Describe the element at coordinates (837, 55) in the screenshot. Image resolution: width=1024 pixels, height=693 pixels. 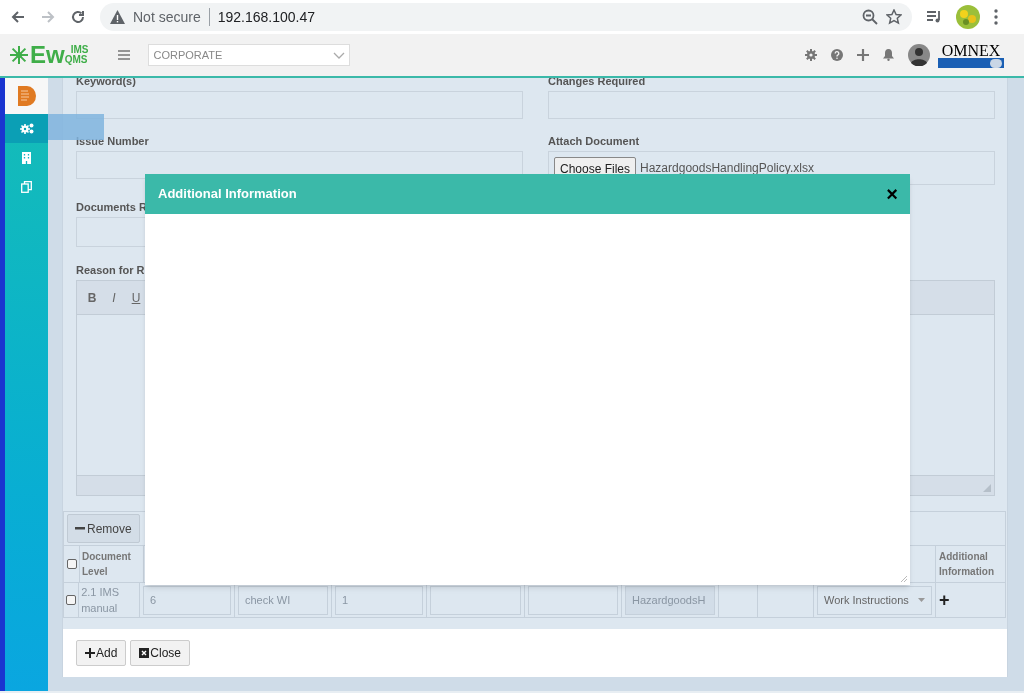
I see `help-icon` at that location.